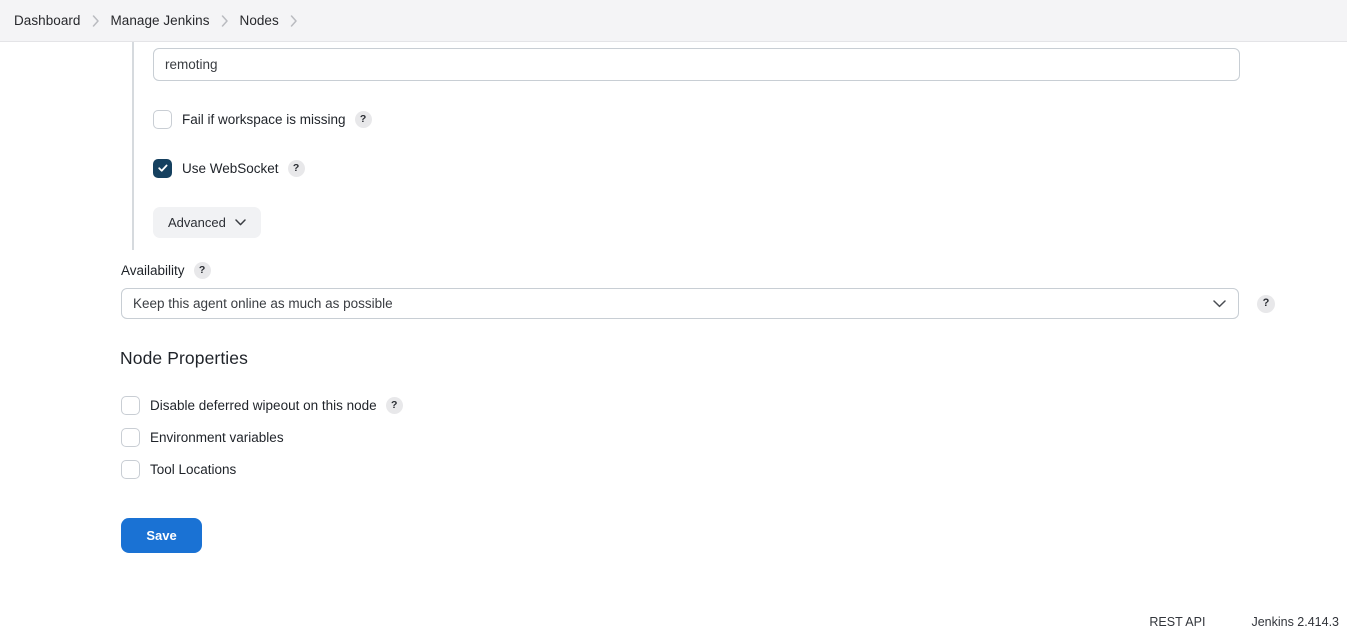 This screenshot has height=637, width=1347. What do you see at coordinates (130, 405) in the screenshot?
I see `checkbox-disable-deferred-wipeout` at bounding box center [130, 405].